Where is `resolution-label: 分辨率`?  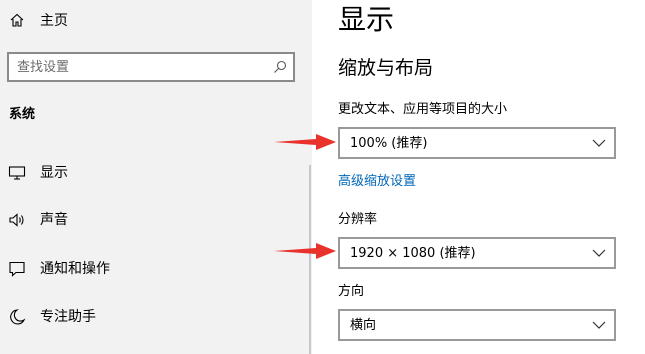
resolution-label: 分辨率 is located at coordinates (358, 219).